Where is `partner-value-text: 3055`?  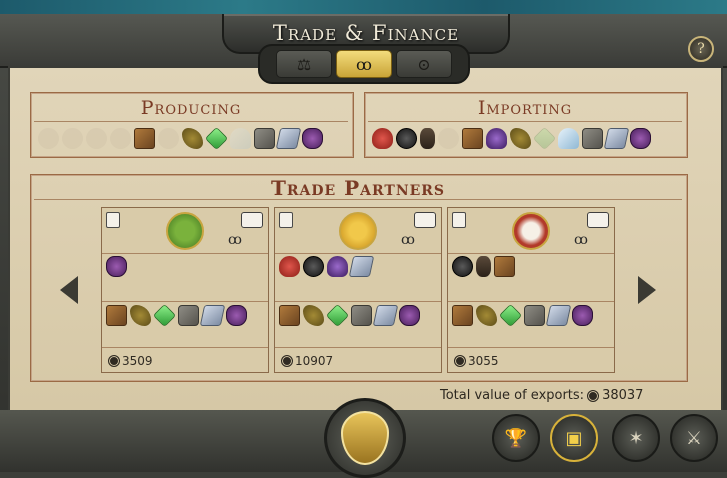 partner-value-text: 3055 is located at coordinates (483, 361).